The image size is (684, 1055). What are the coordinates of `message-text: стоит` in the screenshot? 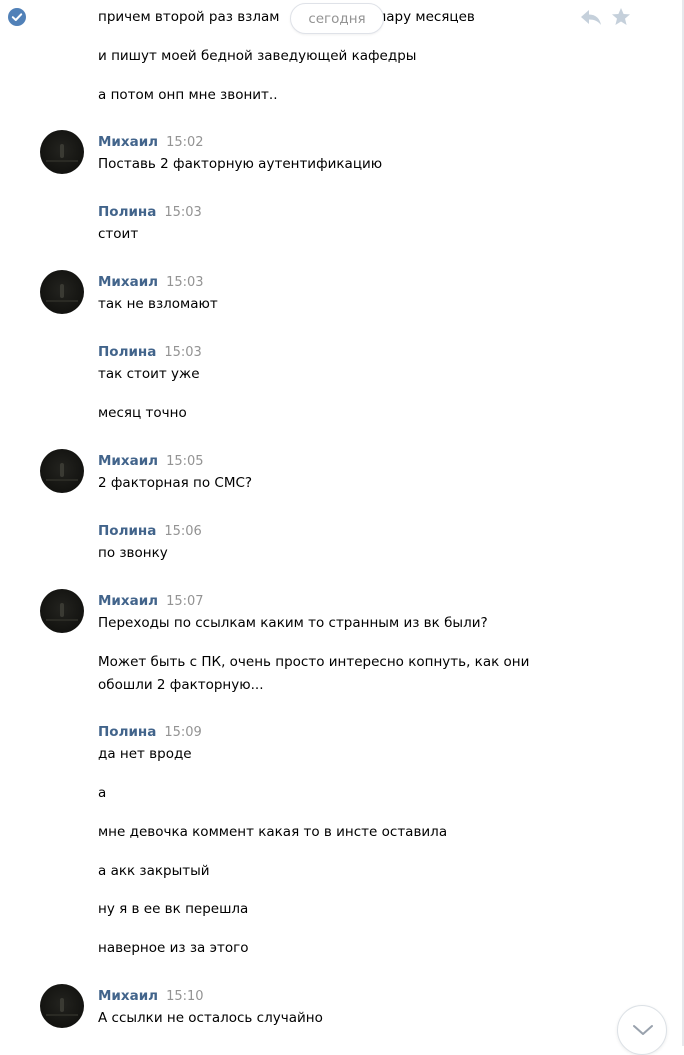 It's located at (118, 234).